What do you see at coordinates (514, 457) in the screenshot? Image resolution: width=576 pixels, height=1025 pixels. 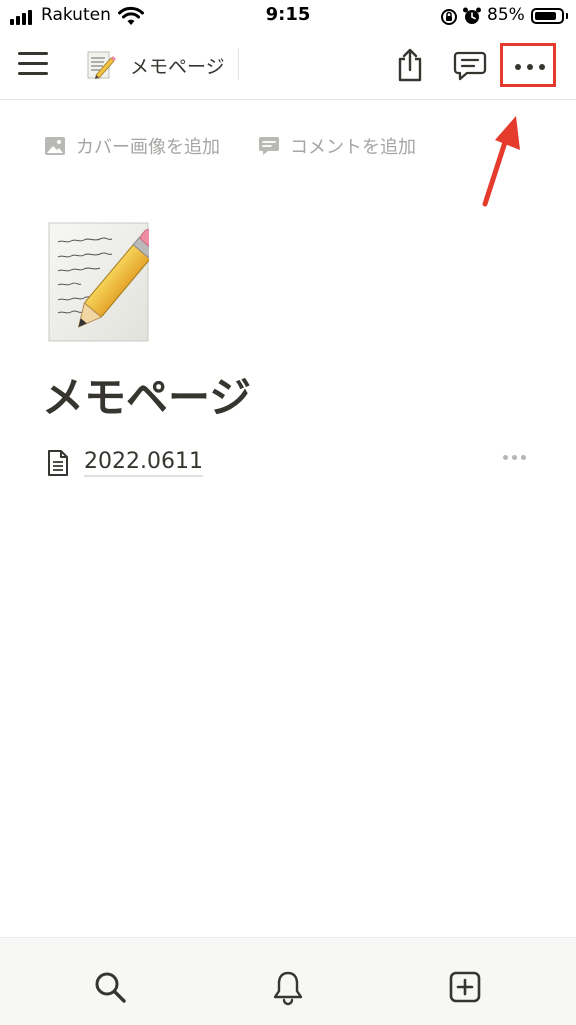 I see `row-more-icon` at bounding box center [514, 457].